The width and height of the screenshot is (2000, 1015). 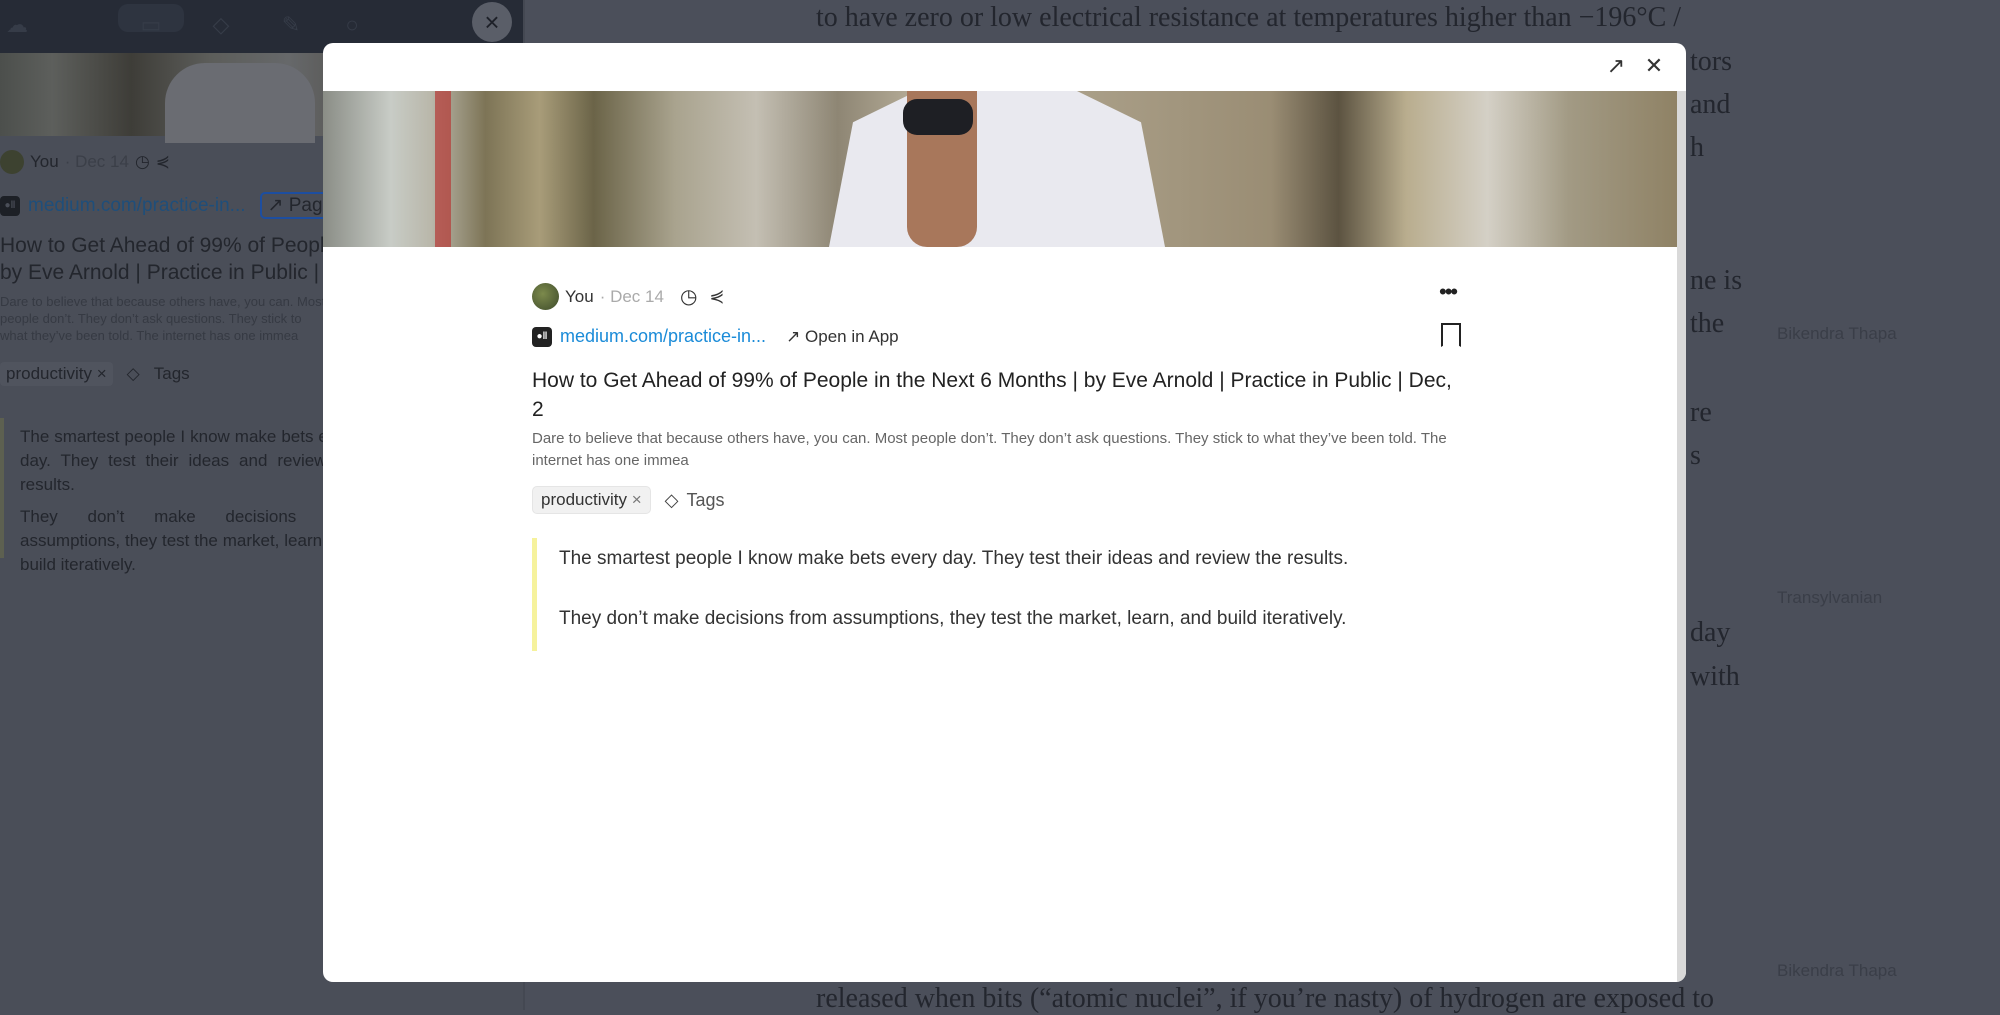 What do you see at coordinates (352, 25) in the screenshot?
I see `search-icon: ○` at bounding box center [352, 25].